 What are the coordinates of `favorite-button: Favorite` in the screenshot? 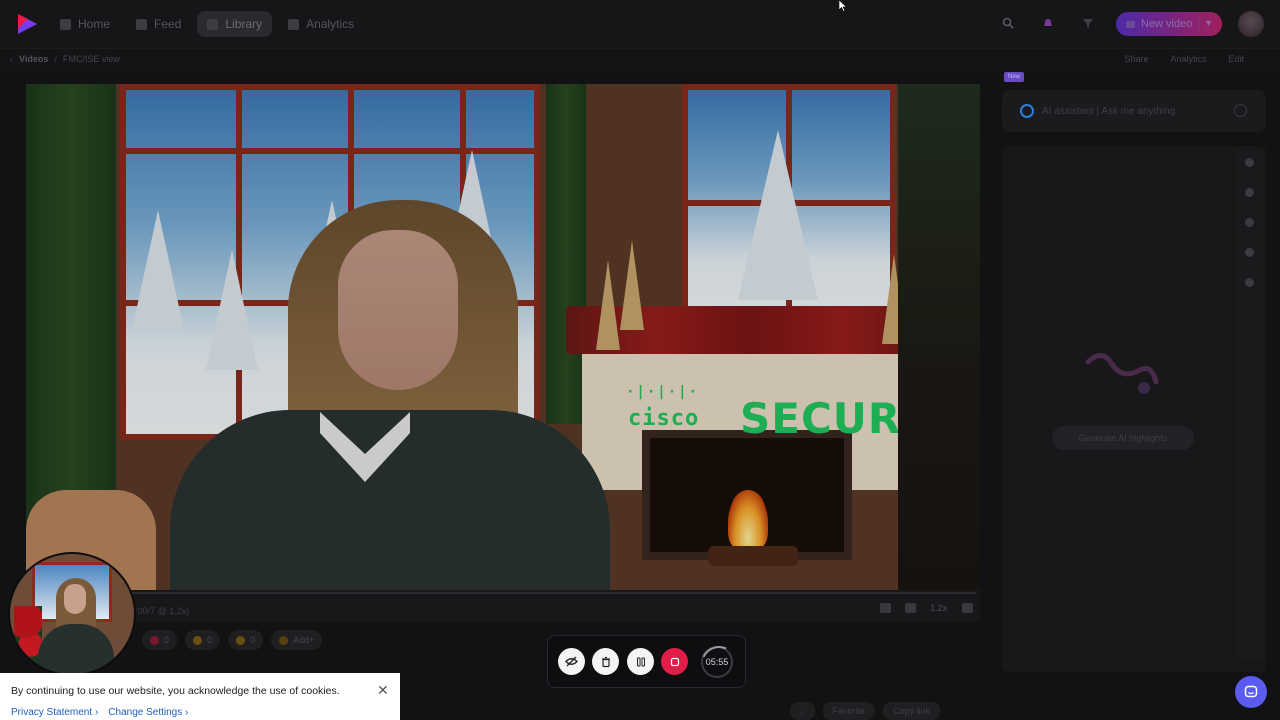 It's located at (849, 711).